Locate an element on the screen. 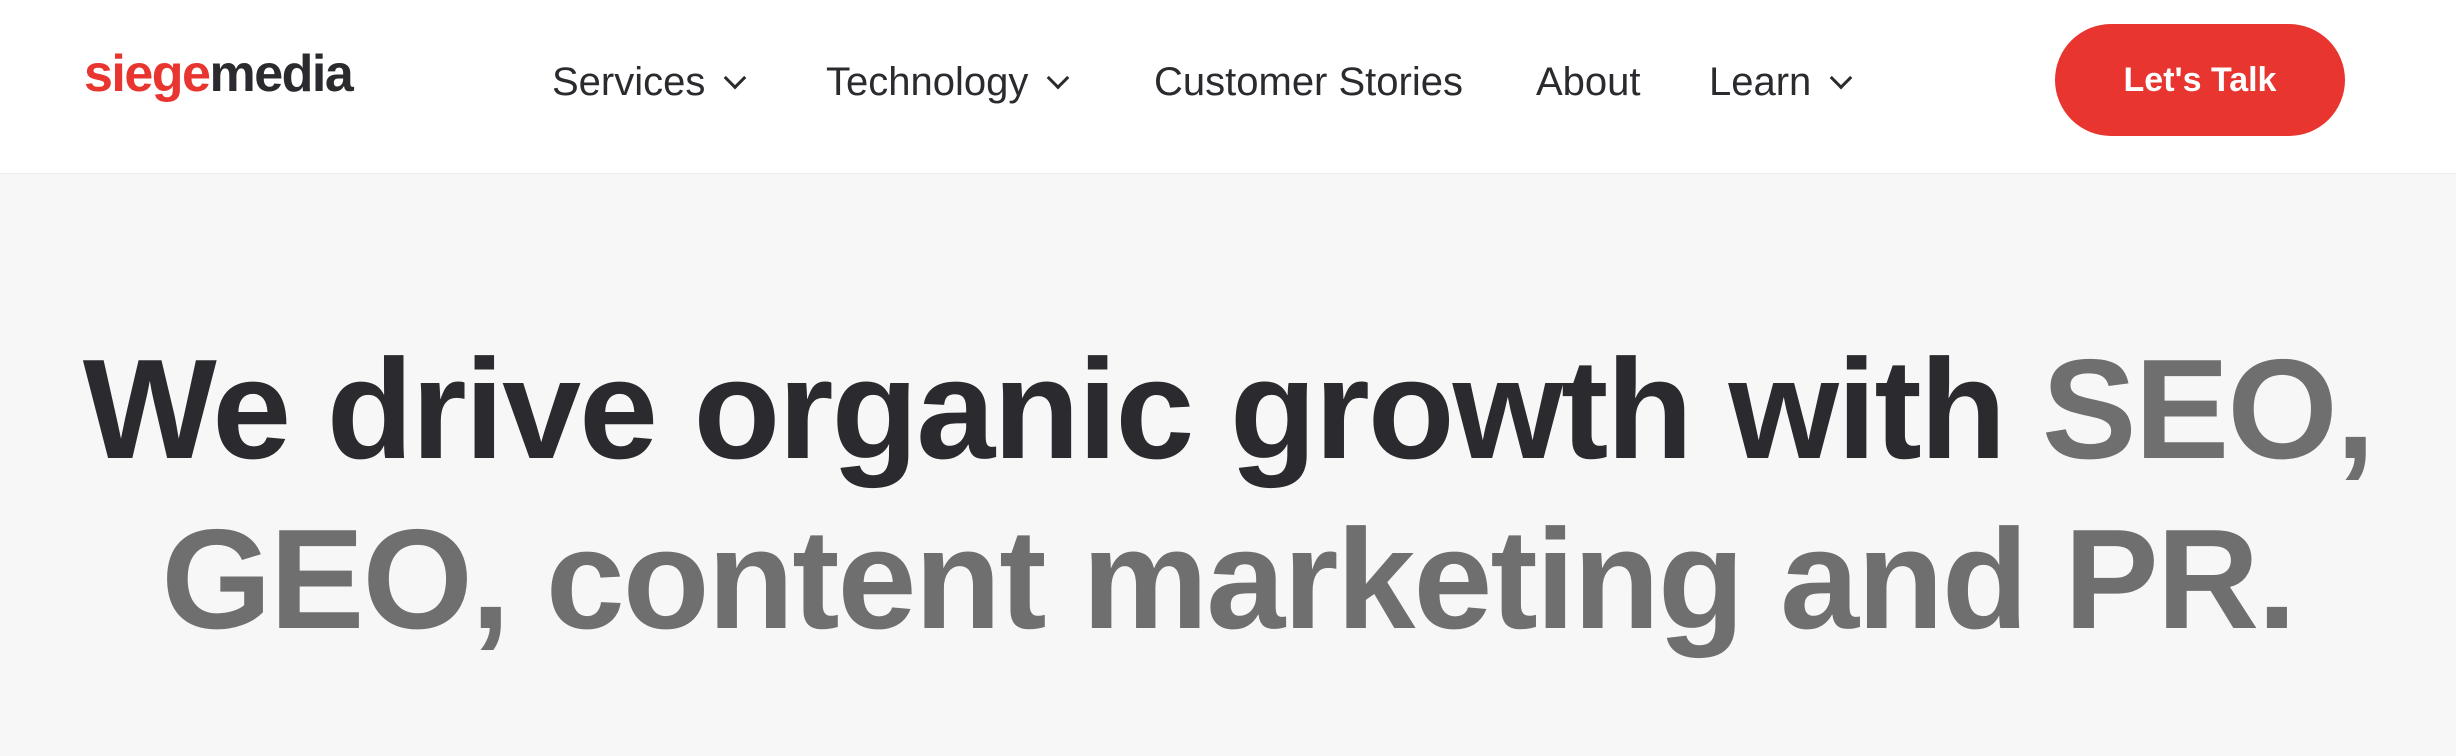 This screenshot has width=2456, height=756. lets-talk-button: Let's Talk is located at coordinates (2200, 80).